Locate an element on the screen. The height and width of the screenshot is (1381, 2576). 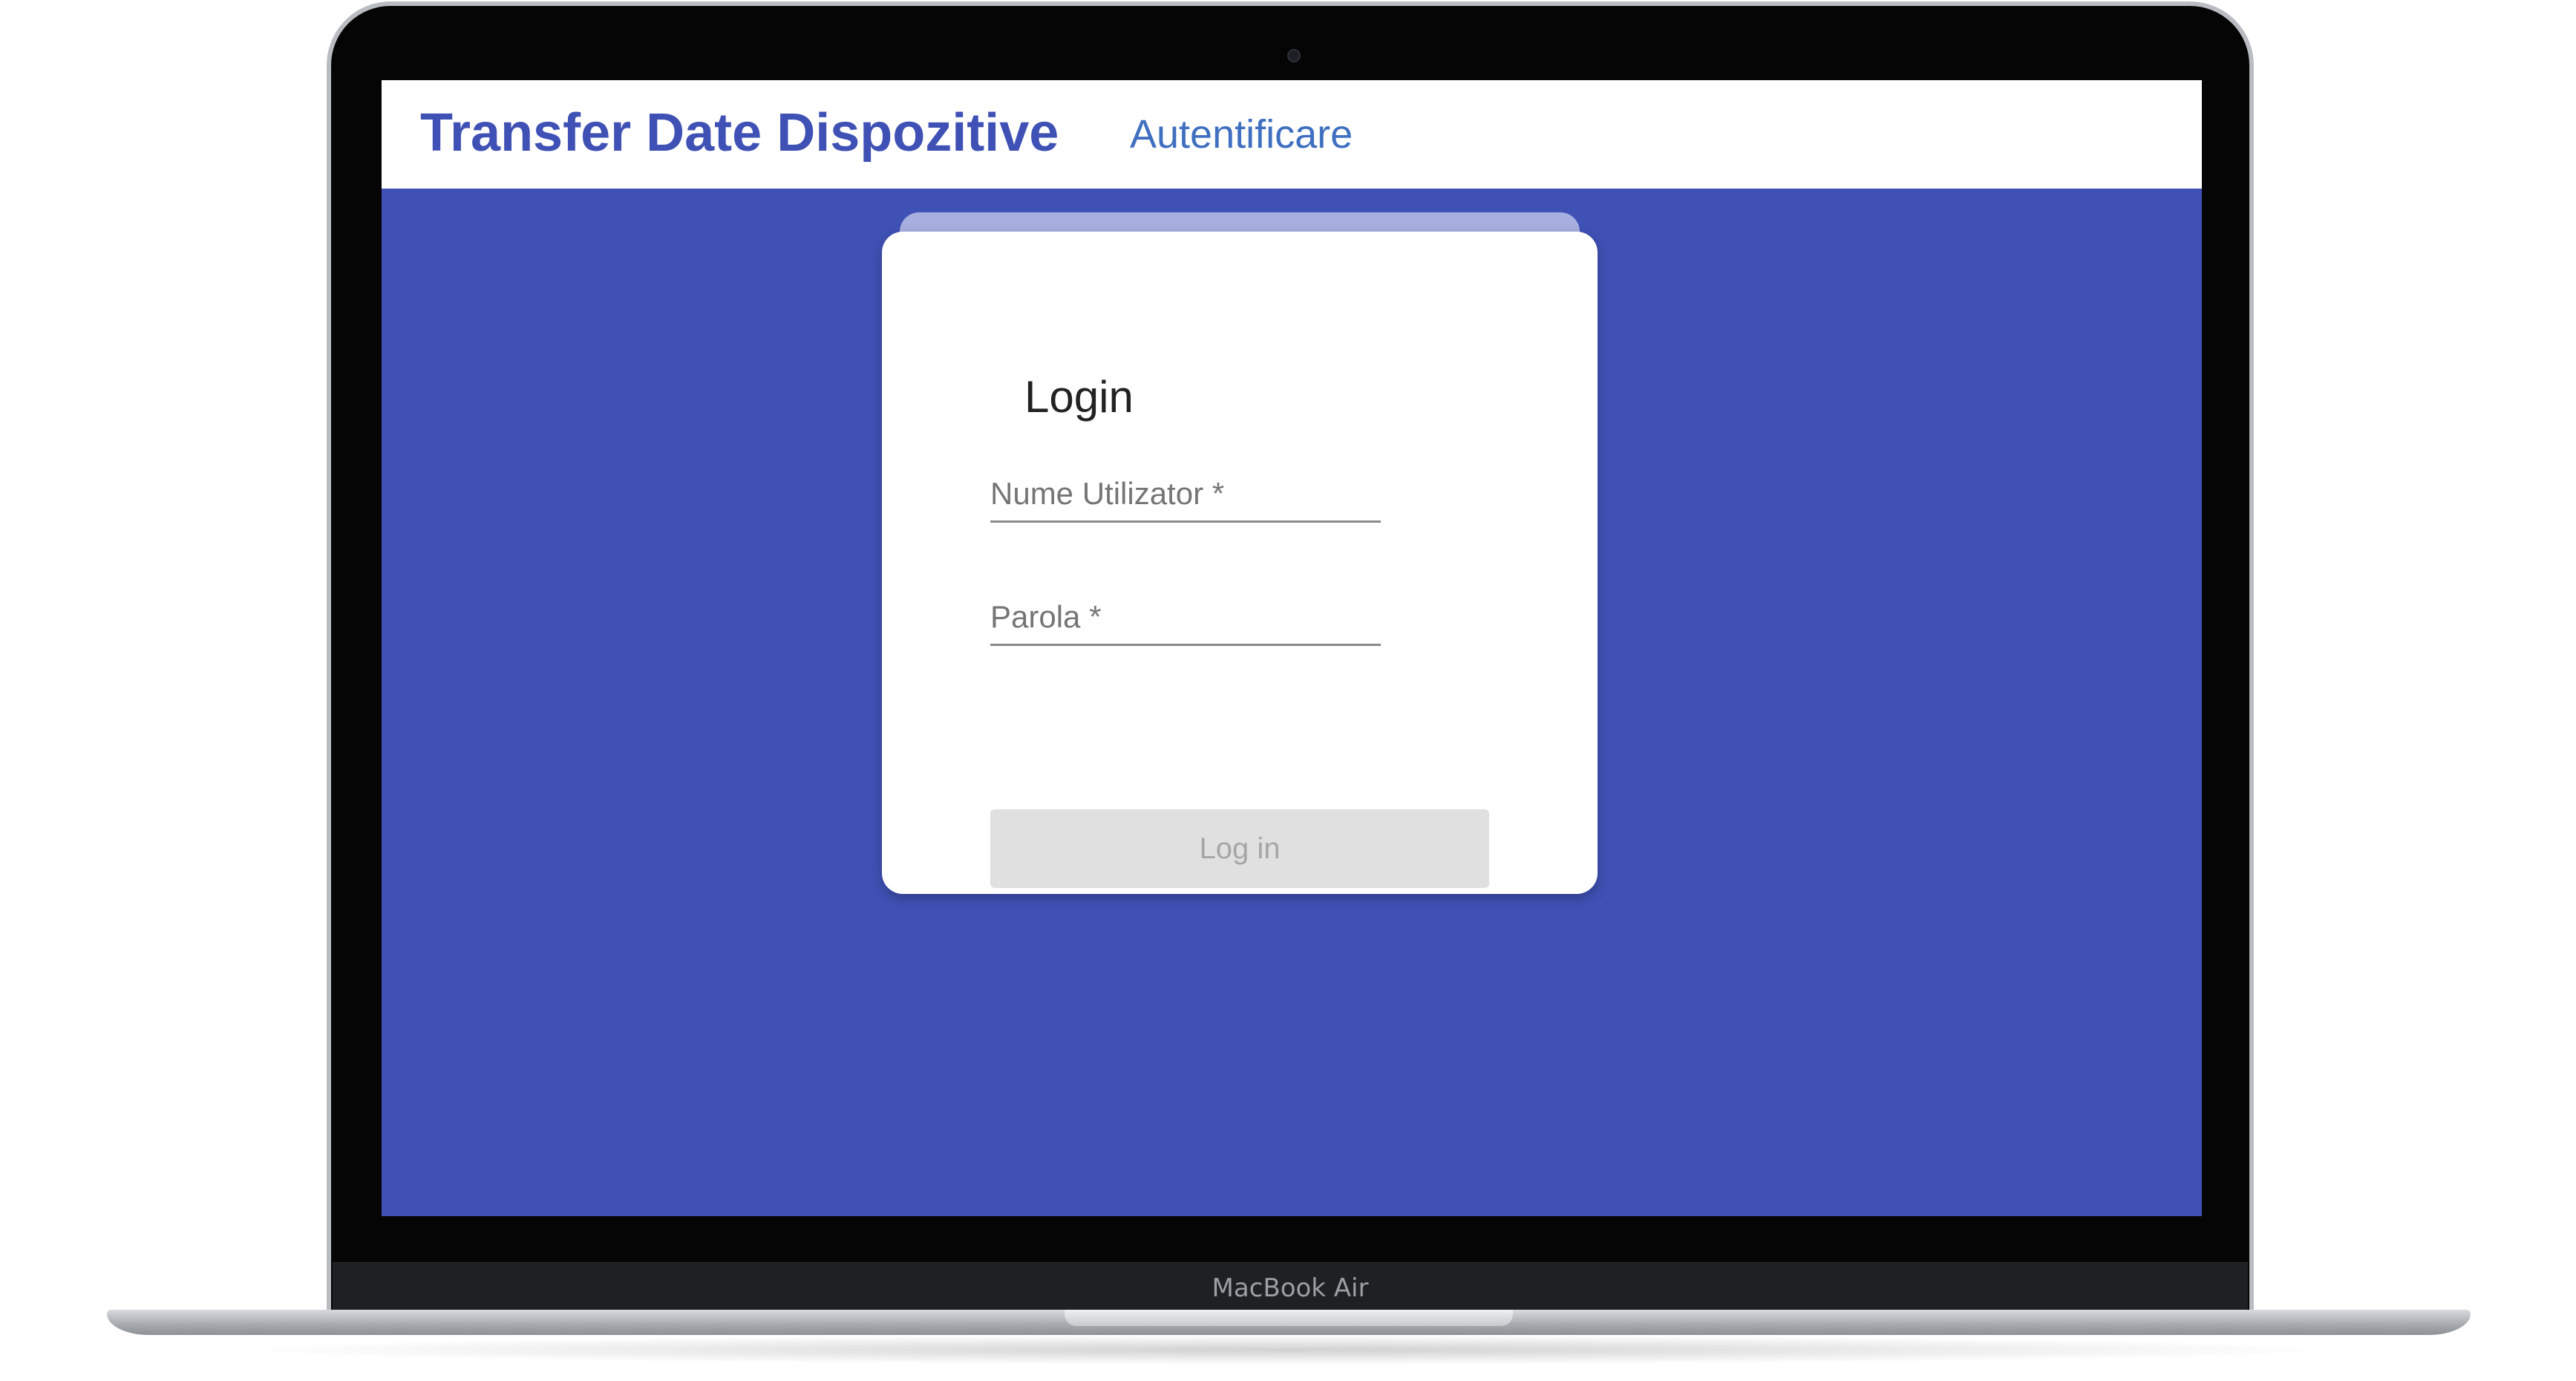
laptop-shadow is located at coordinates (1288, 1350).